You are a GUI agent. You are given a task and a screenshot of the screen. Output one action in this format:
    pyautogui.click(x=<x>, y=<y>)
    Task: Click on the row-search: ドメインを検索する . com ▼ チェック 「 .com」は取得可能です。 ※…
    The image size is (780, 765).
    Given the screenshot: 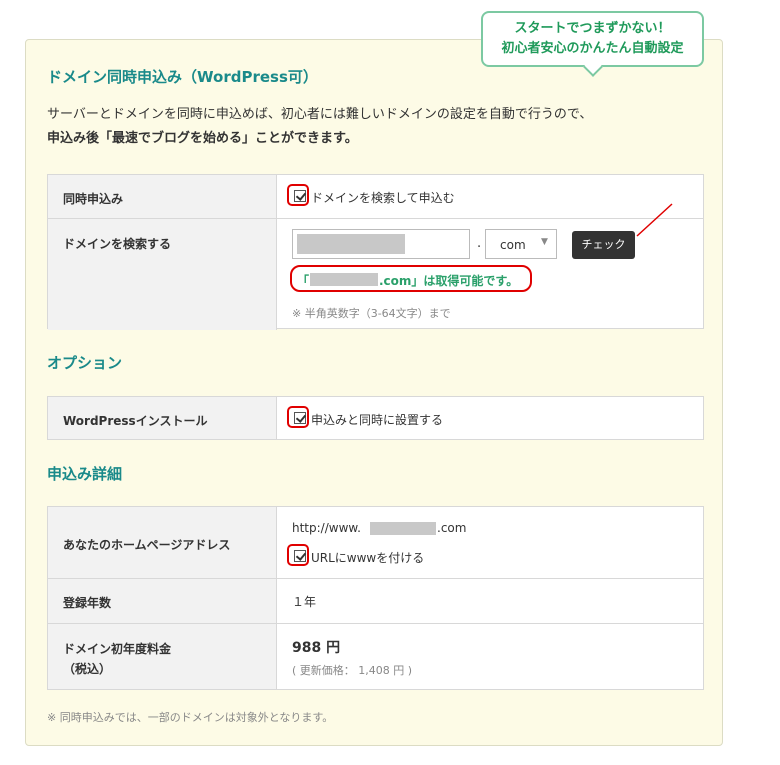 What is the action you would take?
    pyautogui.click(x=375, y=274)
    